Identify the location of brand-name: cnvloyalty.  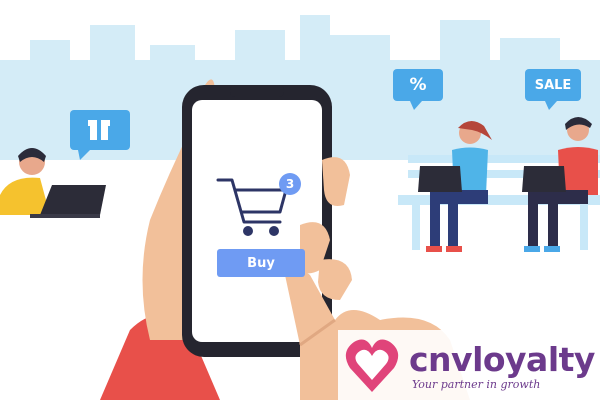
(502, 359).